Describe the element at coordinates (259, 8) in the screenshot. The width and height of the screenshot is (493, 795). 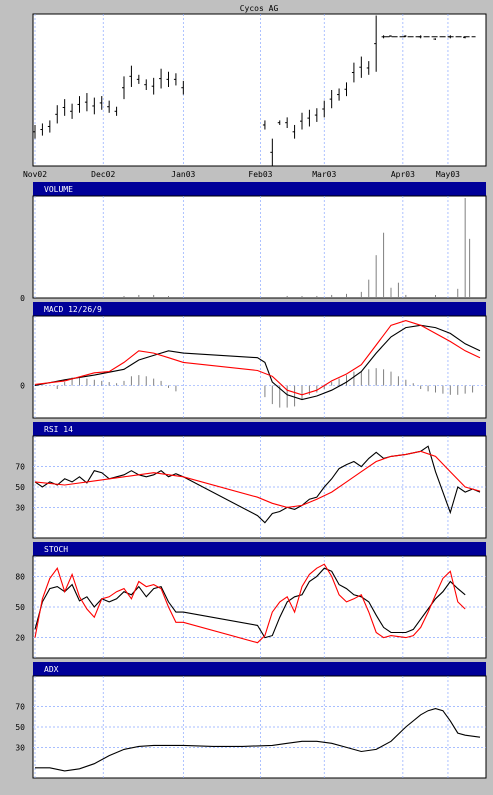
I see `chart-title: Cycos AG` at that location.